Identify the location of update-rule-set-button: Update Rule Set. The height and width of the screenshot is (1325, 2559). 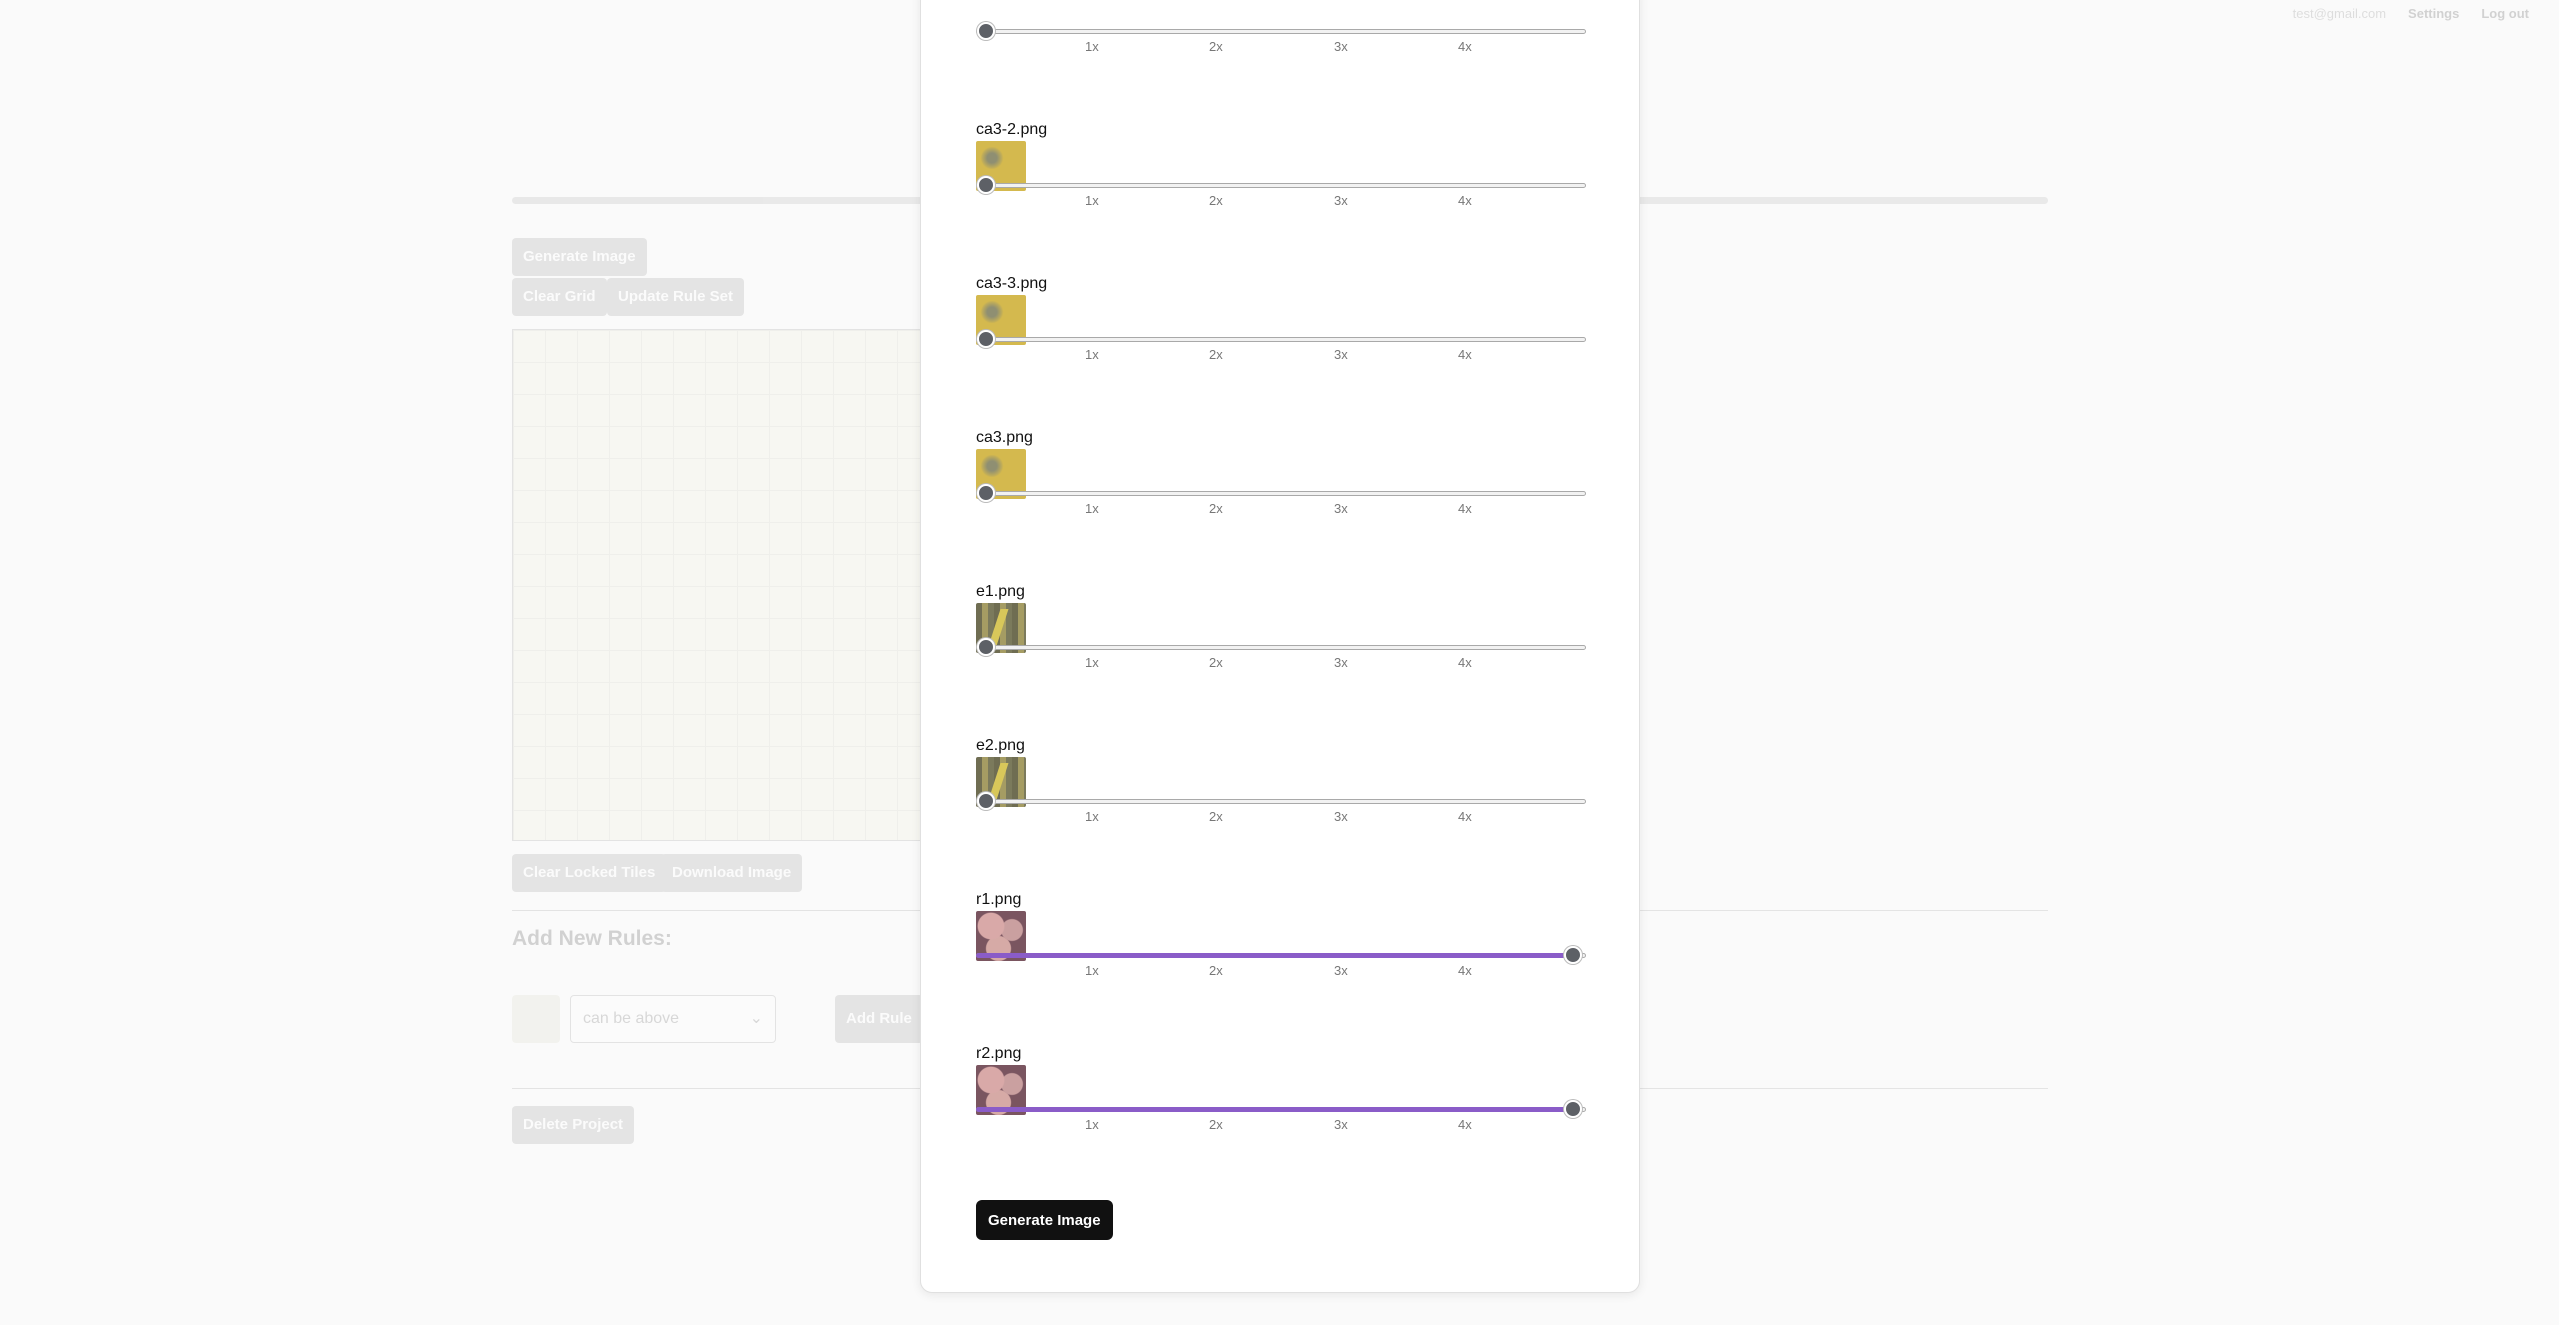
(676, 297).